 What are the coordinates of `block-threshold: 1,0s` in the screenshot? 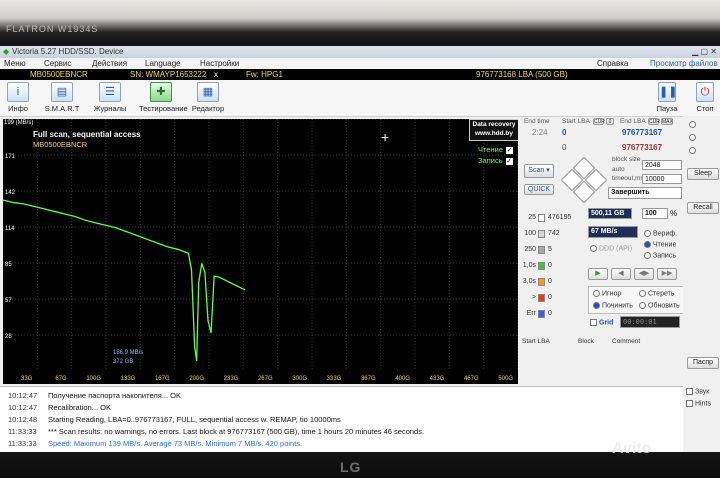 It's located at (529, 265).